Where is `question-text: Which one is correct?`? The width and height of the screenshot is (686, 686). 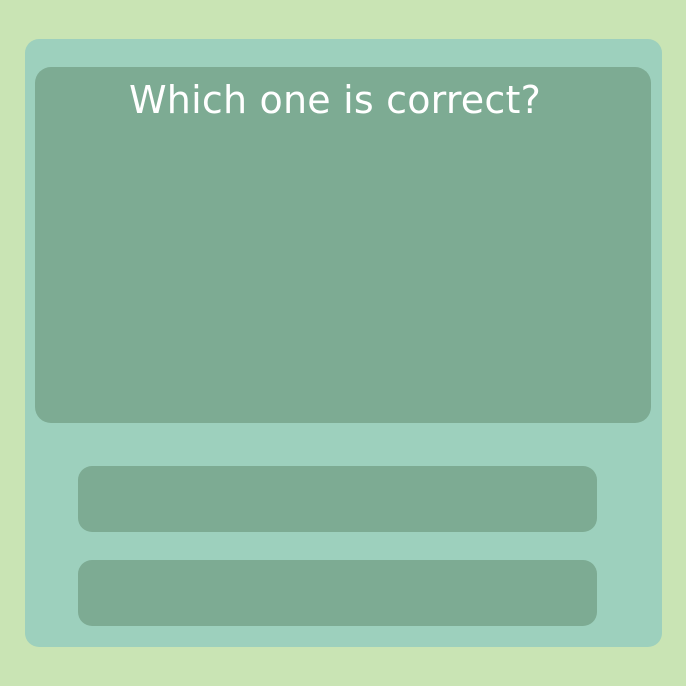
question-text: Which one is correct? is located at coordinates (335, 100).